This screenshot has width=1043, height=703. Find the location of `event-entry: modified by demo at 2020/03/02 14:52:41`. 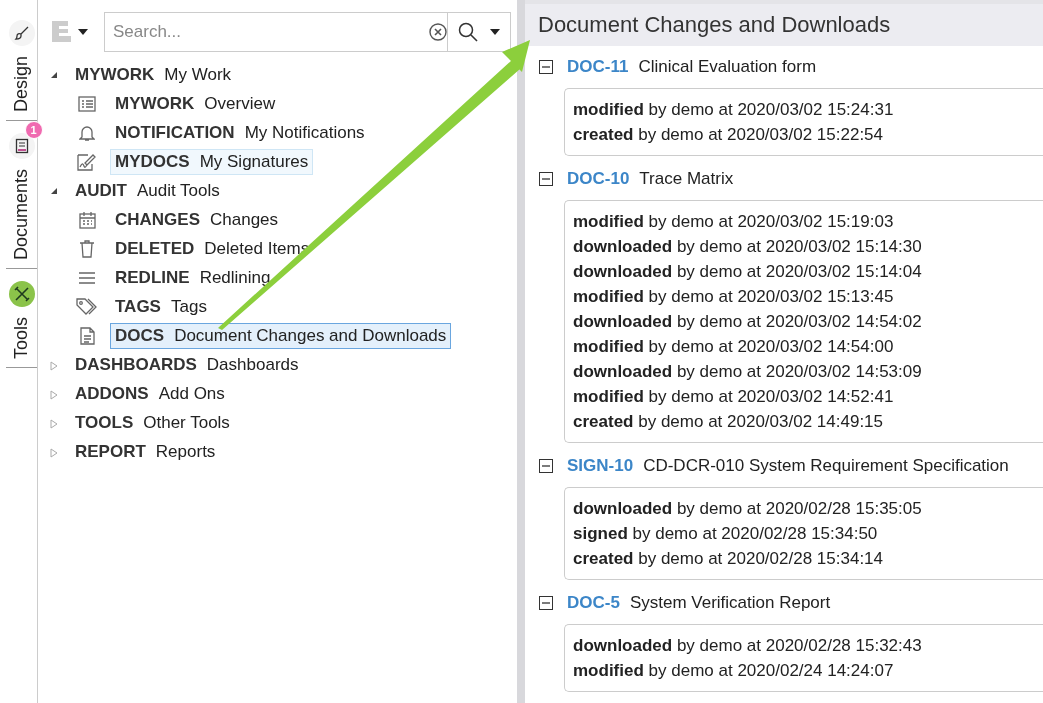

event-entry: modified by demo at 2020/03/02 14:52:41 is located at coordinates (734, 397).